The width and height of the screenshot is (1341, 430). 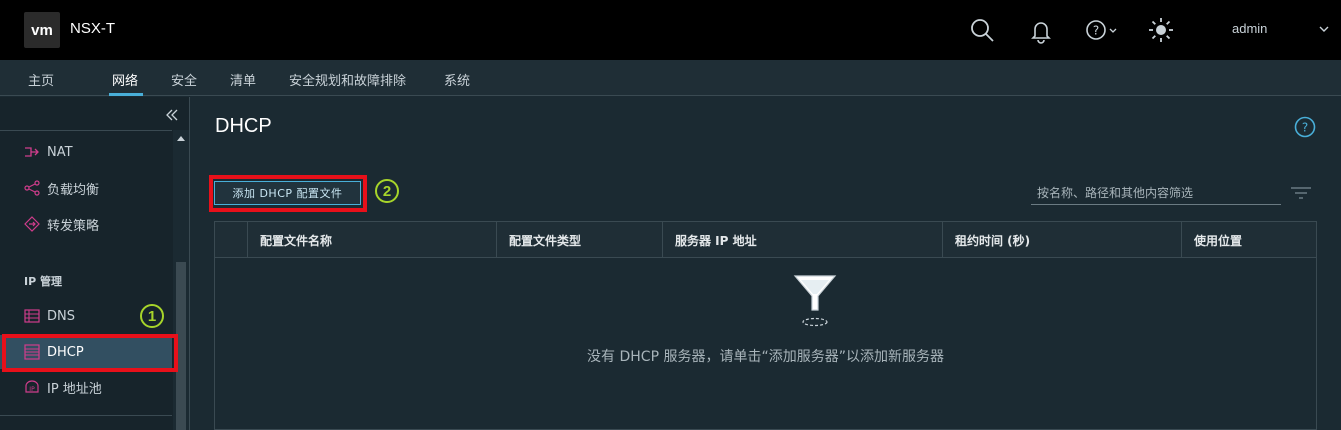 What do you see at coordinates (61, 316) in the screenshot?
I see `sidebar-item-label: DNS` at bounding box center [61, 316].